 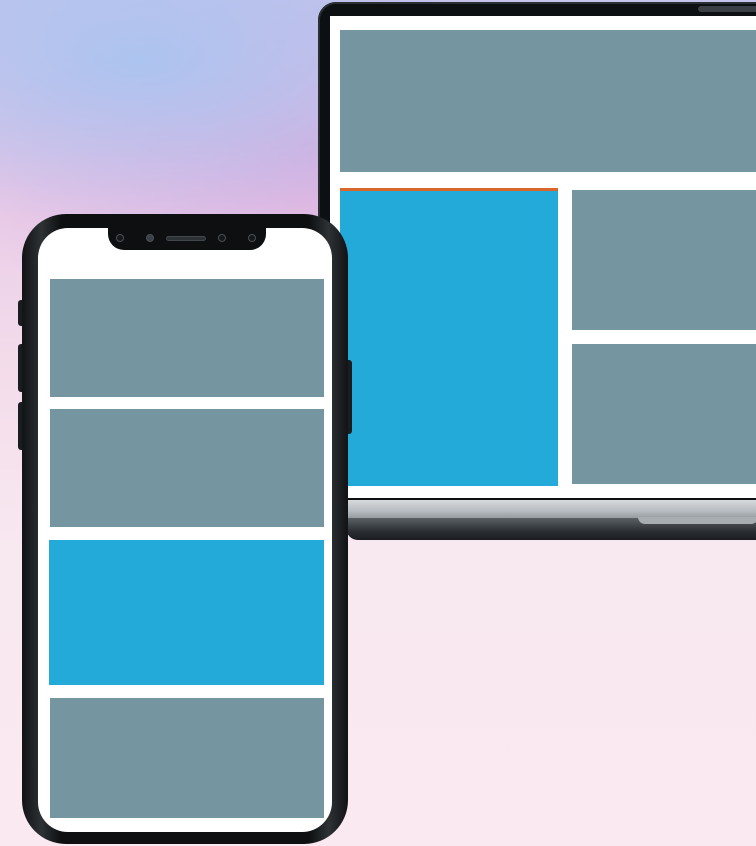 What do you see at coordinates (727, 9) in the screenshot?
I see `laptop-camera` at bounding box center [727, 9].